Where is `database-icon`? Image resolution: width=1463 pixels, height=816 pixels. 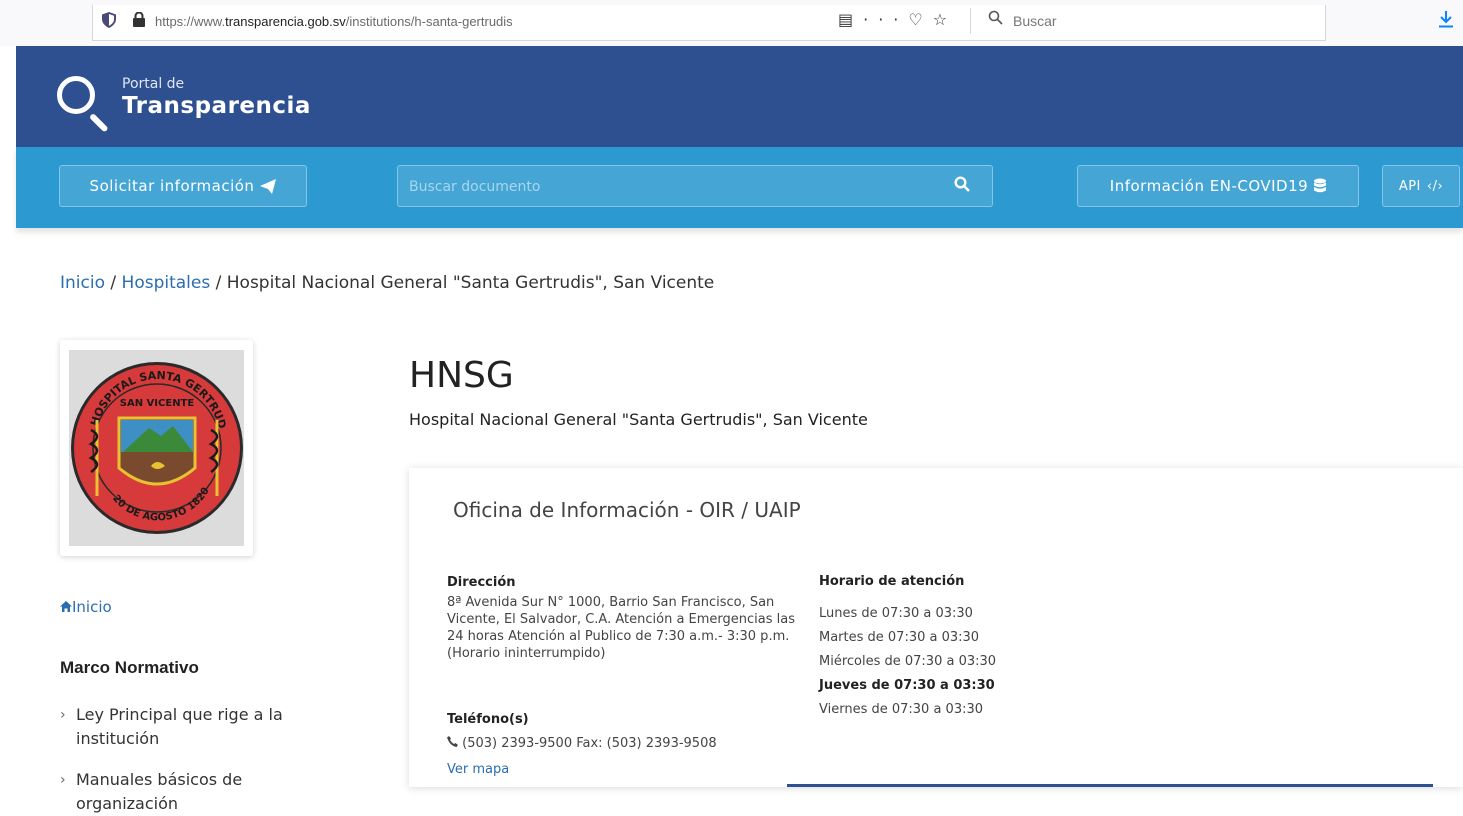 database-icon is located at coordinates (1320, 185).